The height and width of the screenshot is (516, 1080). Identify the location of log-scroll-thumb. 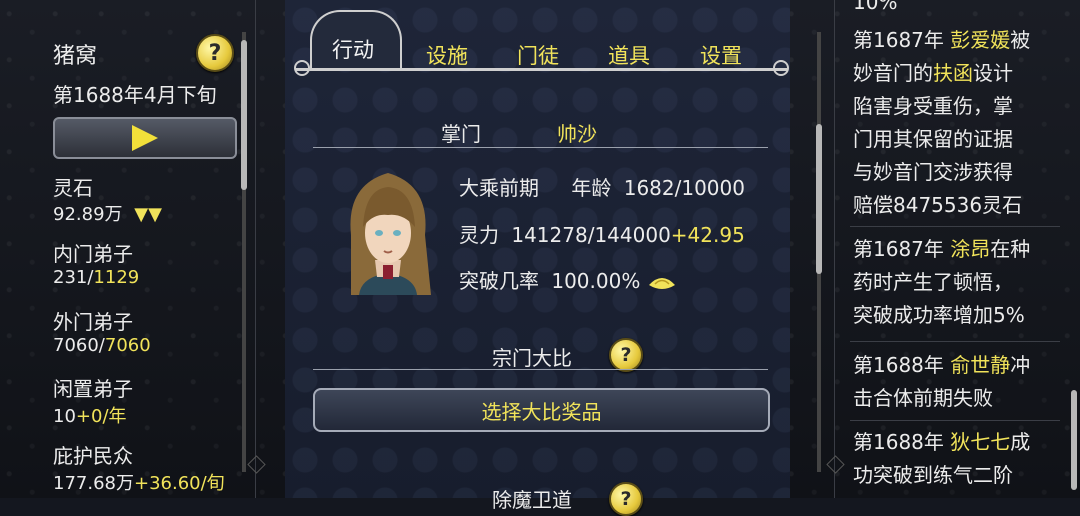
(1074, 440).